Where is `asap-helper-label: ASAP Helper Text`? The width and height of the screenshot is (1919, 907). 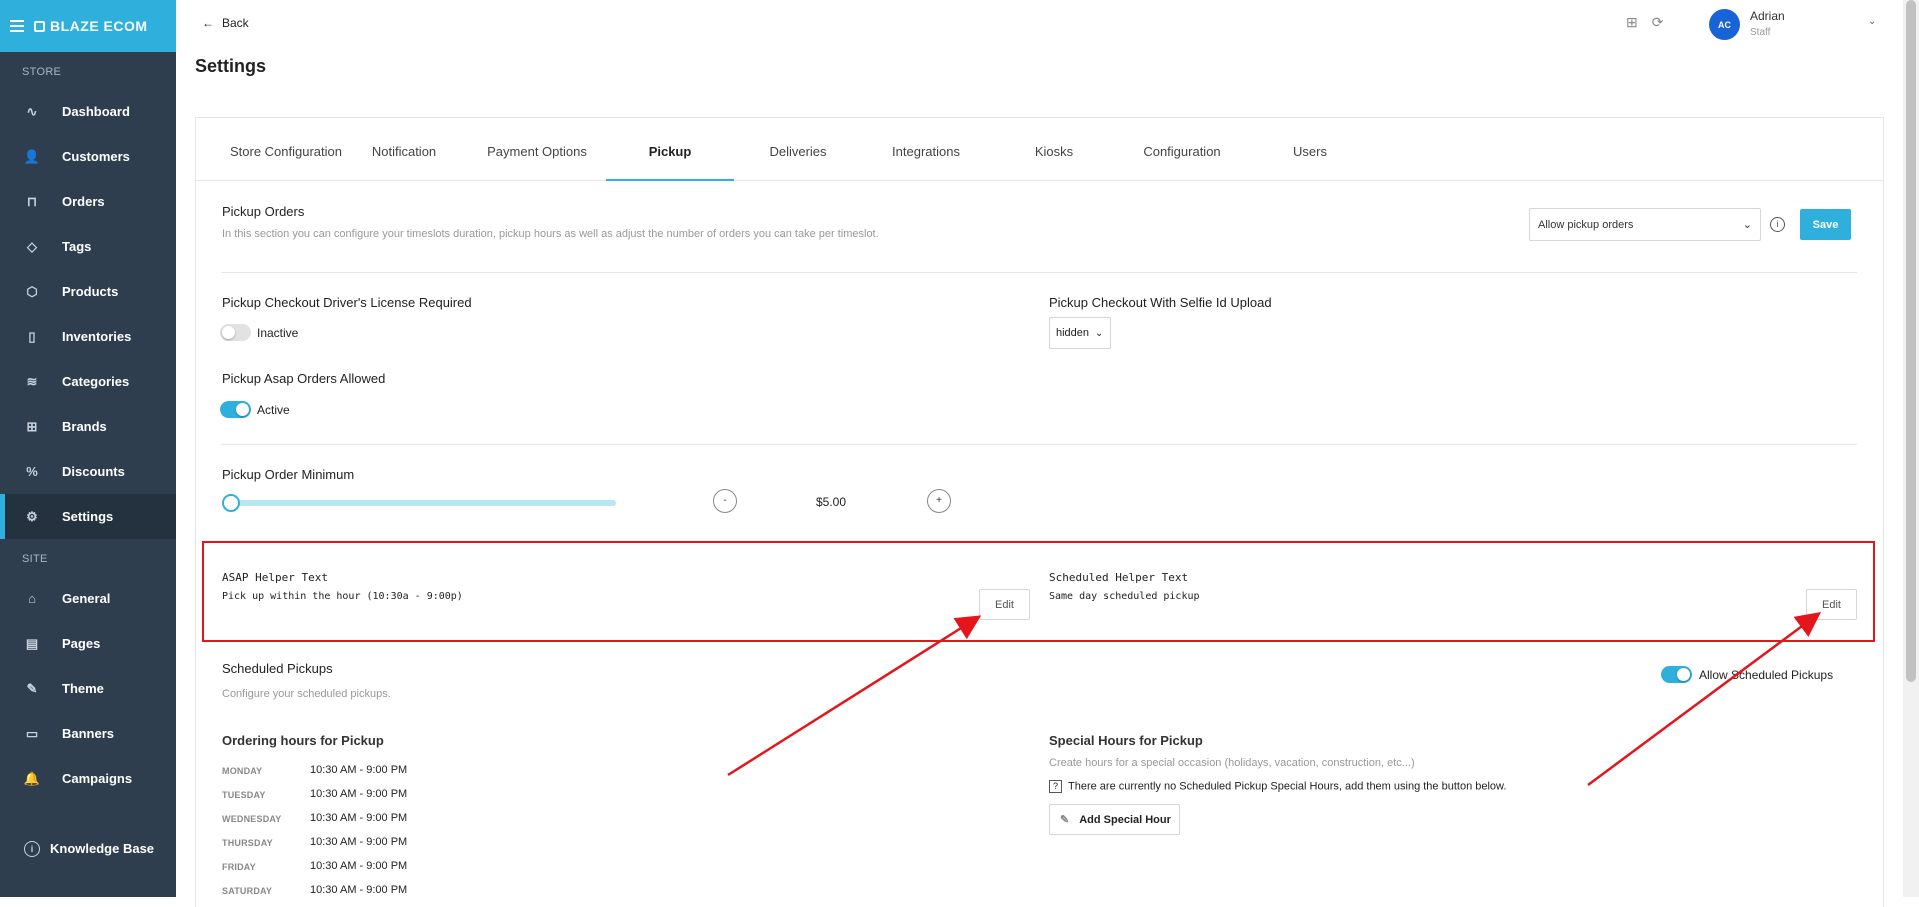 asap-helper-label: ASAP Helper Text is located at coordinates (275, 577).